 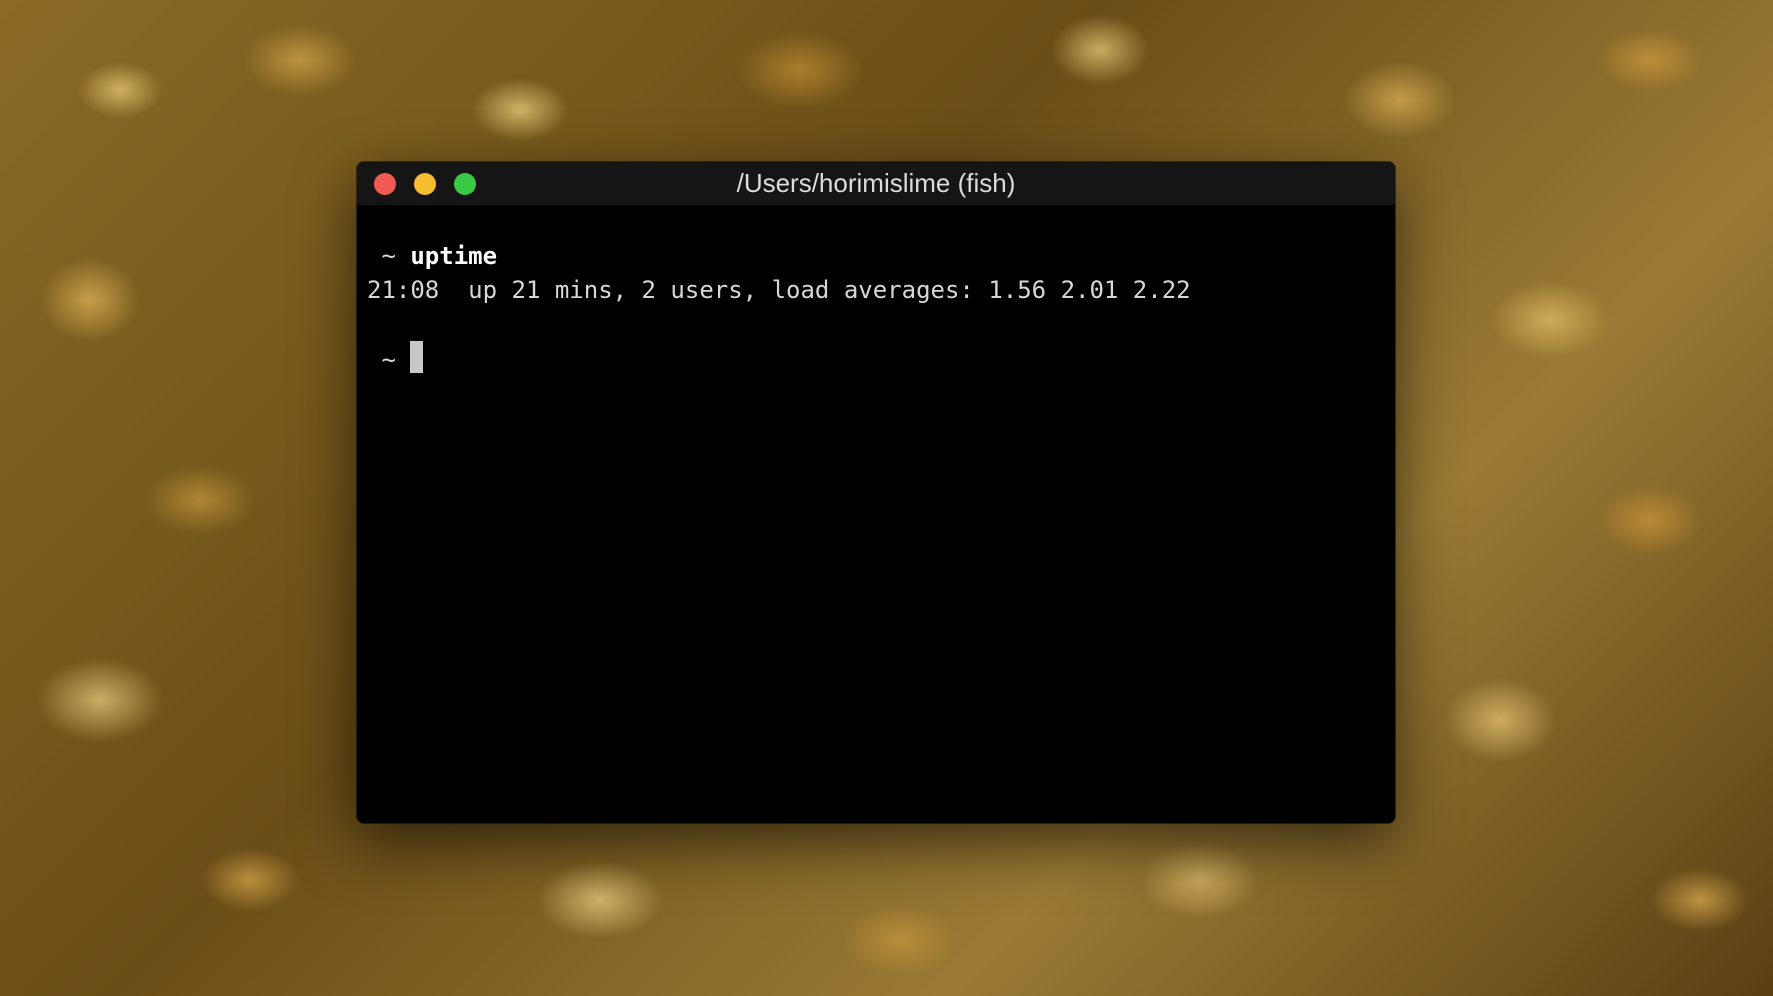 What do you see at coordinates (465, 184) in the screenshot?
I see `zoom-button` at bounding box center [465, 184].